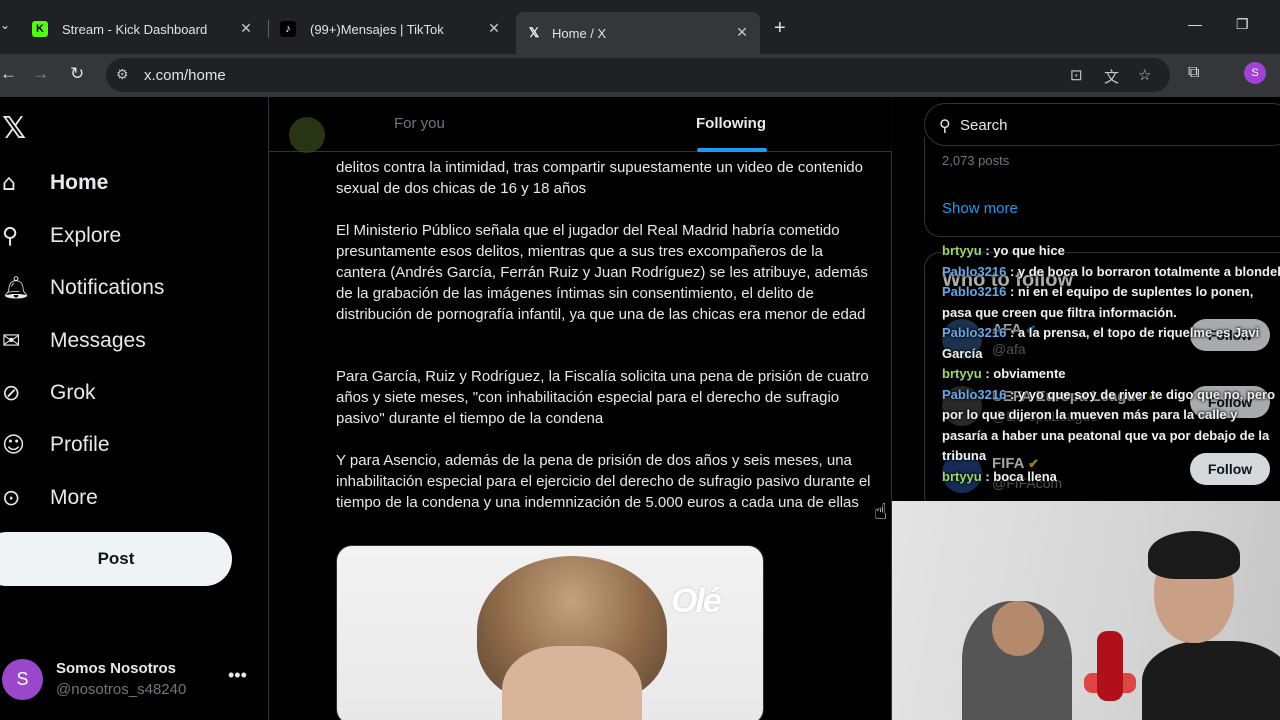 The width and height of the screenshot is (1280, 720). Describe the element at coordinates (980, 208) in the screenshot. I see `show-more-link: Show more` at that location.